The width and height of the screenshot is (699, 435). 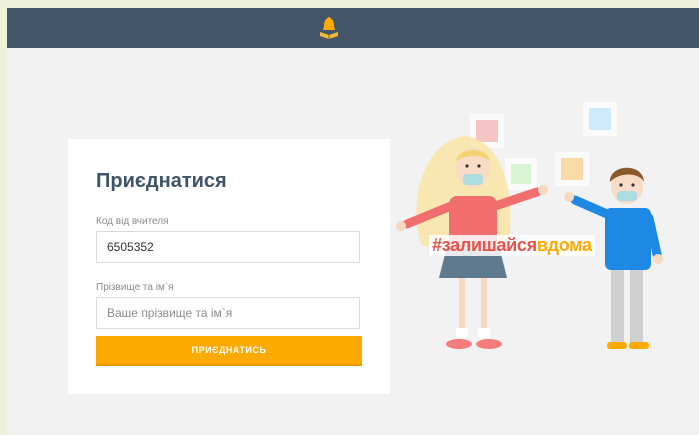 I want to click on page-title: Приєднатися, so click(x=161, y=181).